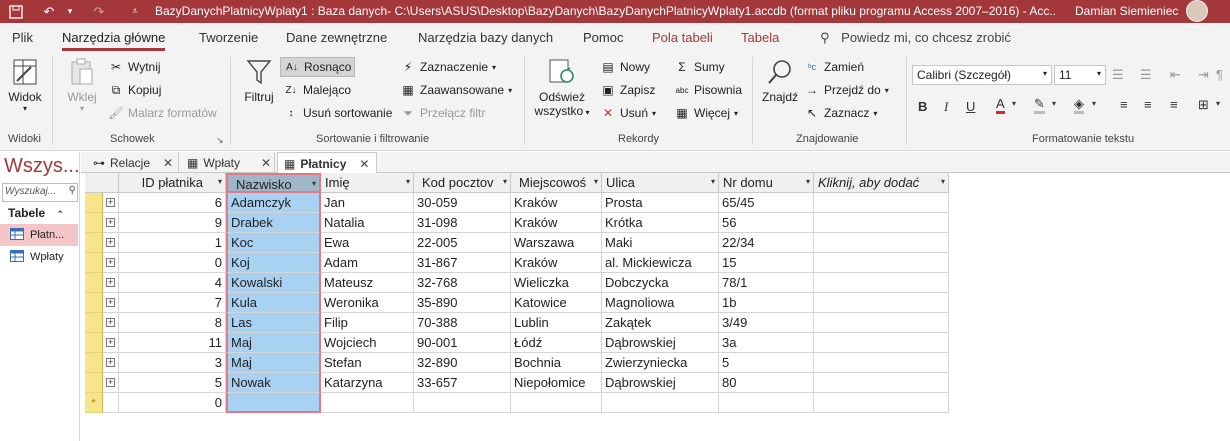  What do you see at coordinates (442, 113) in the screenshot?
I see `toggle-filter-button: ⏷ Przełącz filtr` at bounding box center [442, 113].